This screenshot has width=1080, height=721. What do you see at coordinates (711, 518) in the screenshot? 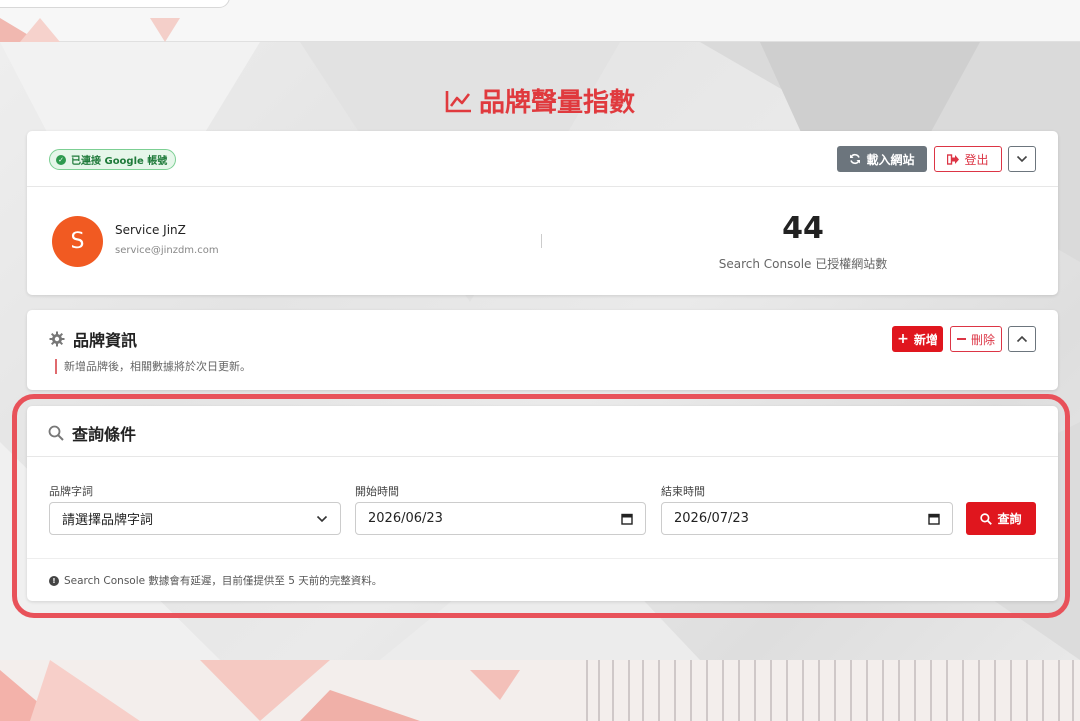
I see `end-date-value: 2026/07/23` at bounding box center [711, 518].